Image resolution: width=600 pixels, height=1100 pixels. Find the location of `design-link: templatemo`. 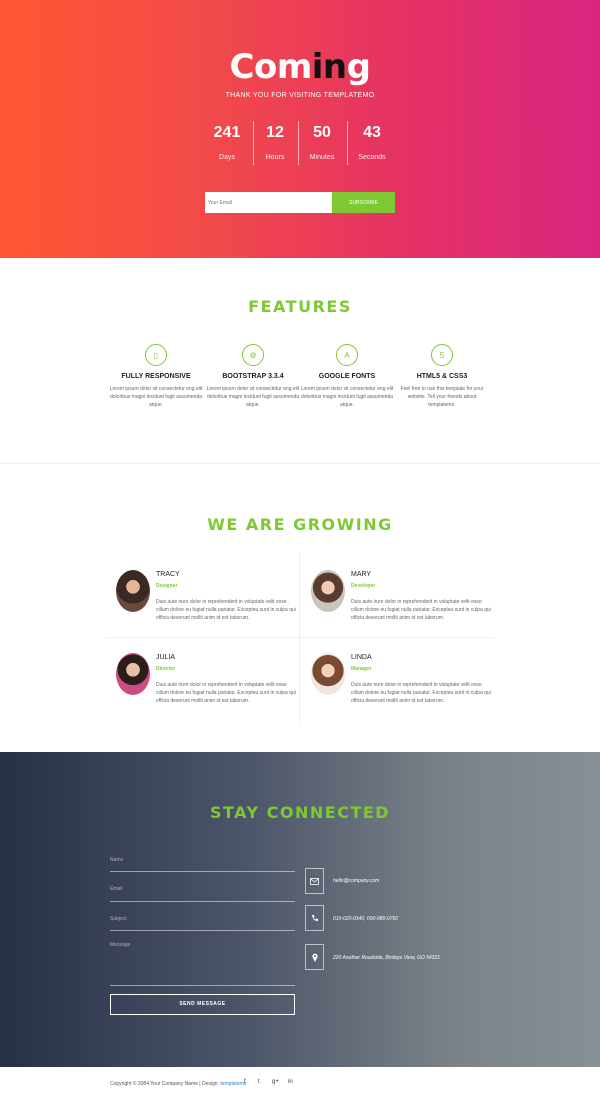

design-link: templatemo is located at coordinates (233, 1084).